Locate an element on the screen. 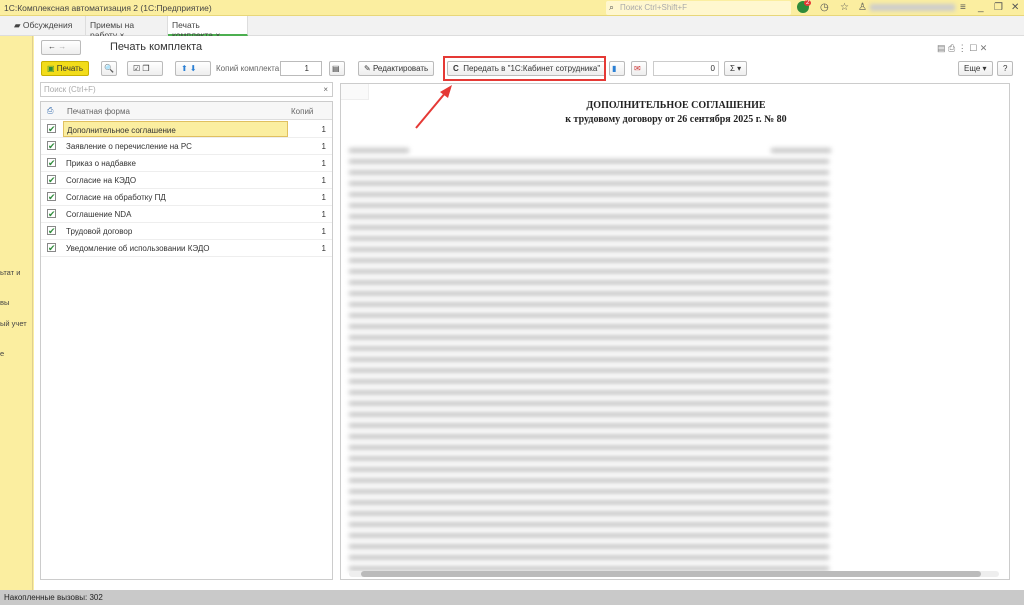 The height and width of the screenshot is (605, 1024). tab-discussions: ▰ Обсуждения is located at coordinates (46, 26).